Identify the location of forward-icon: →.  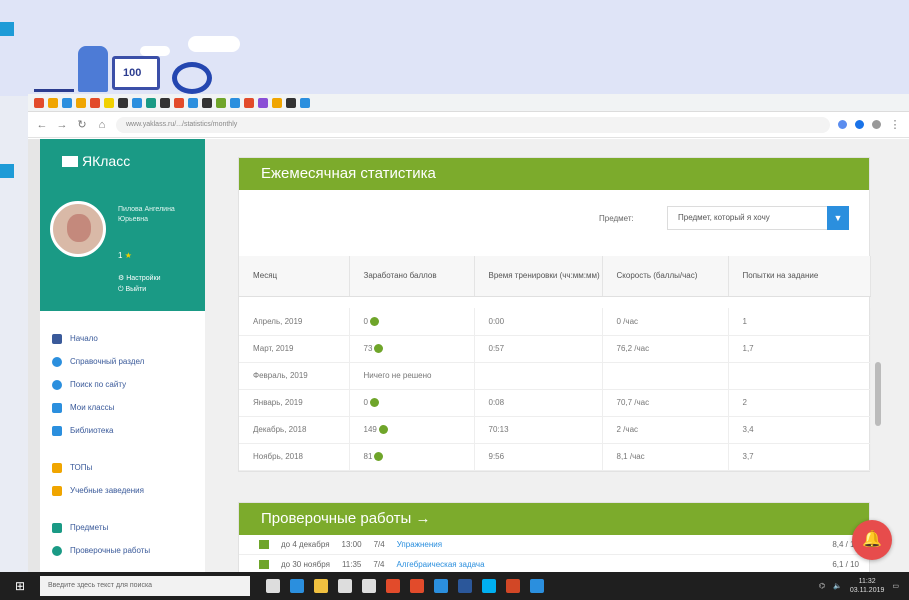
(62, 125).